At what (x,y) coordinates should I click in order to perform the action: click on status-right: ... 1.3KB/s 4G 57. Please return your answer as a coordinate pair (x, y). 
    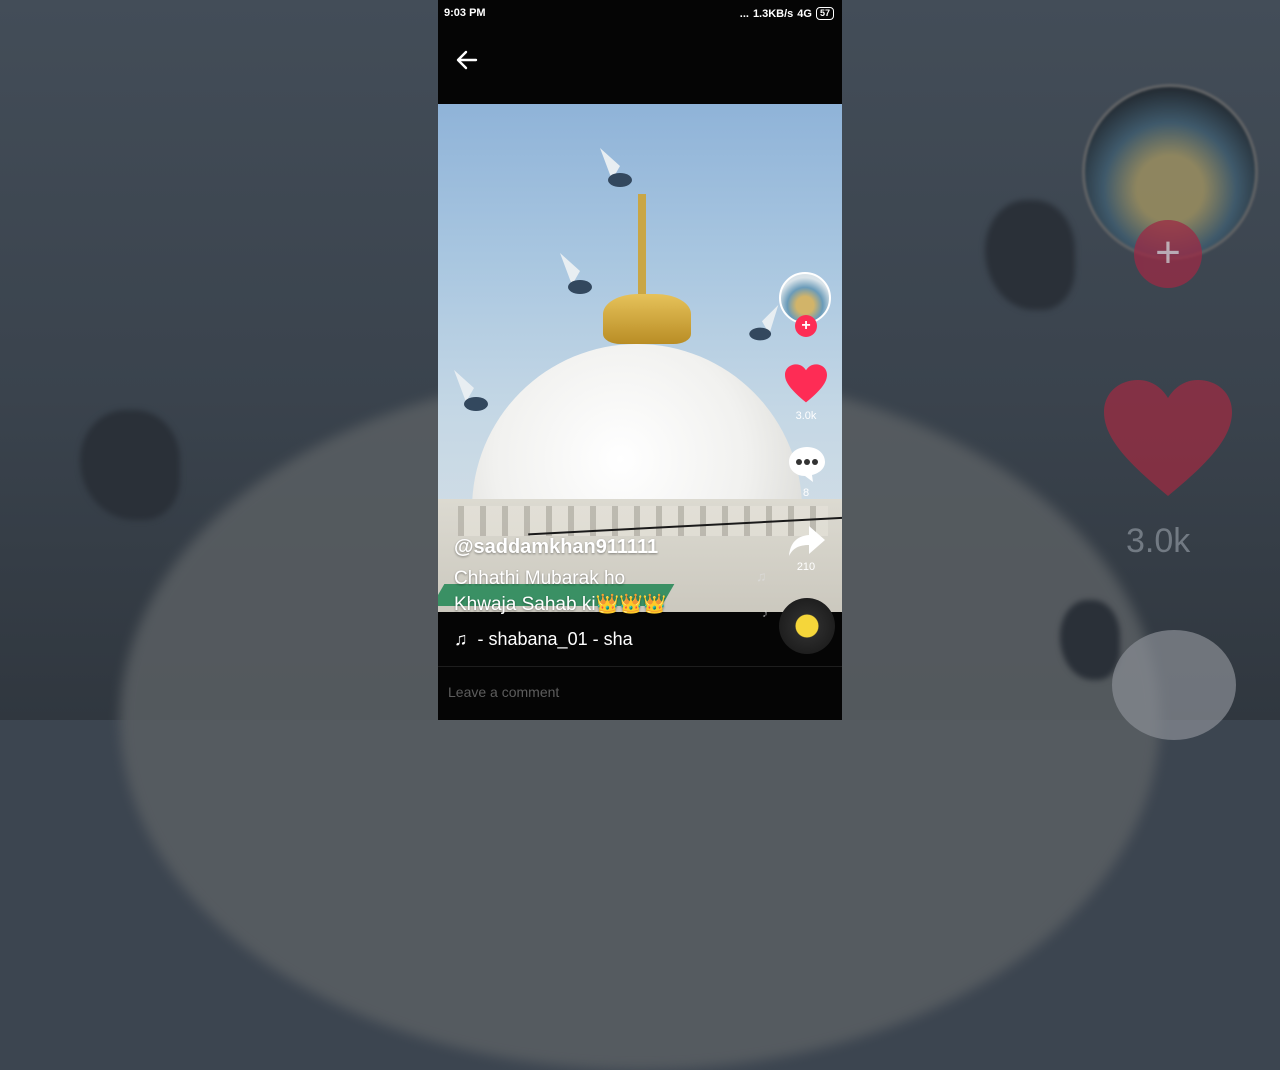
    Looking at the image, I should click on (787, 13).